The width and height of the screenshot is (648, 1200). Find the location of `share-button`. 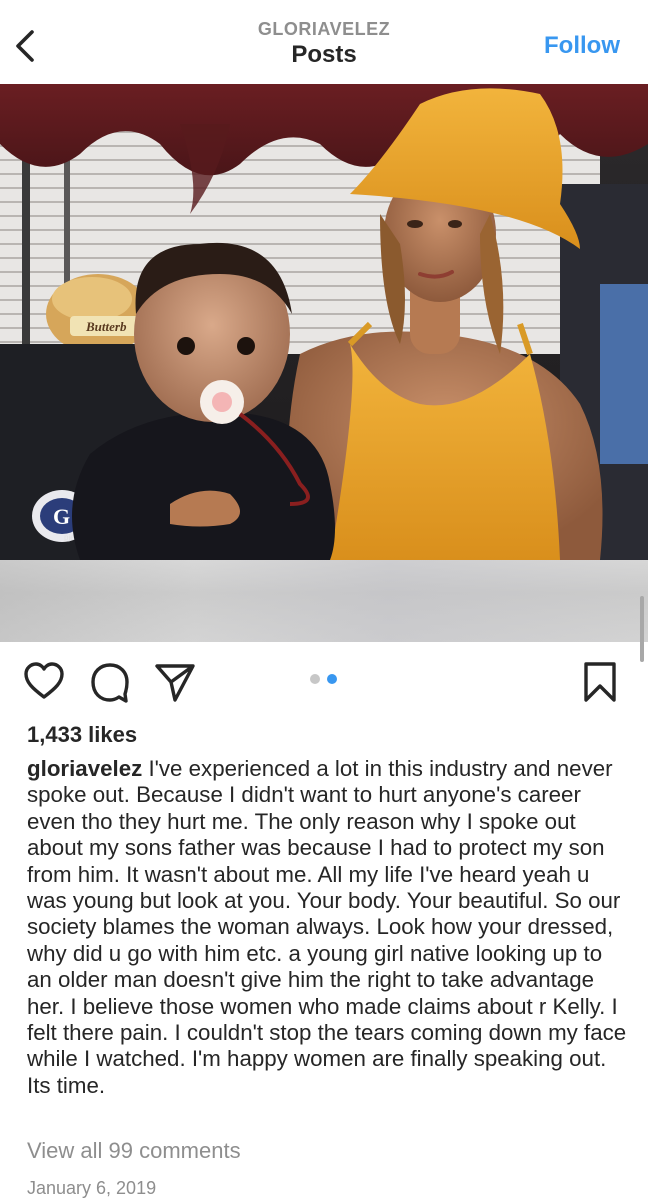

share-button is located at coordinates (175, 682).